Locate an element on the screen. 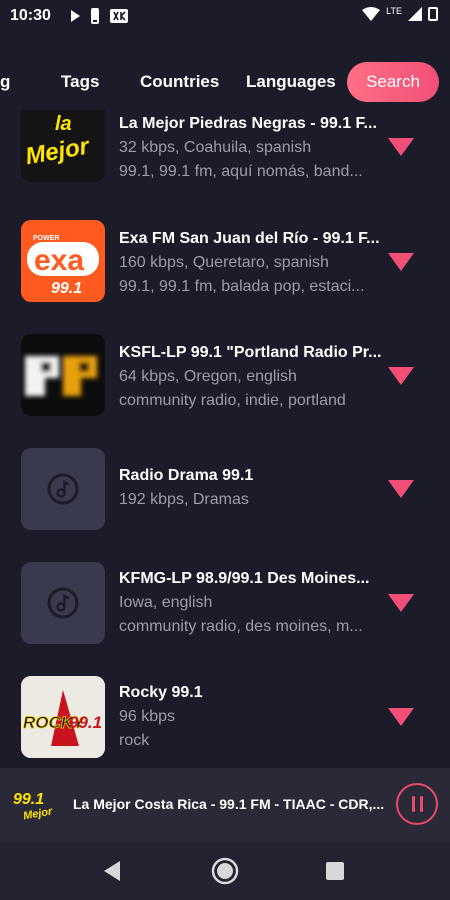  station-logo-la-mejor: la Mejor is located at coordinates (63, 146).